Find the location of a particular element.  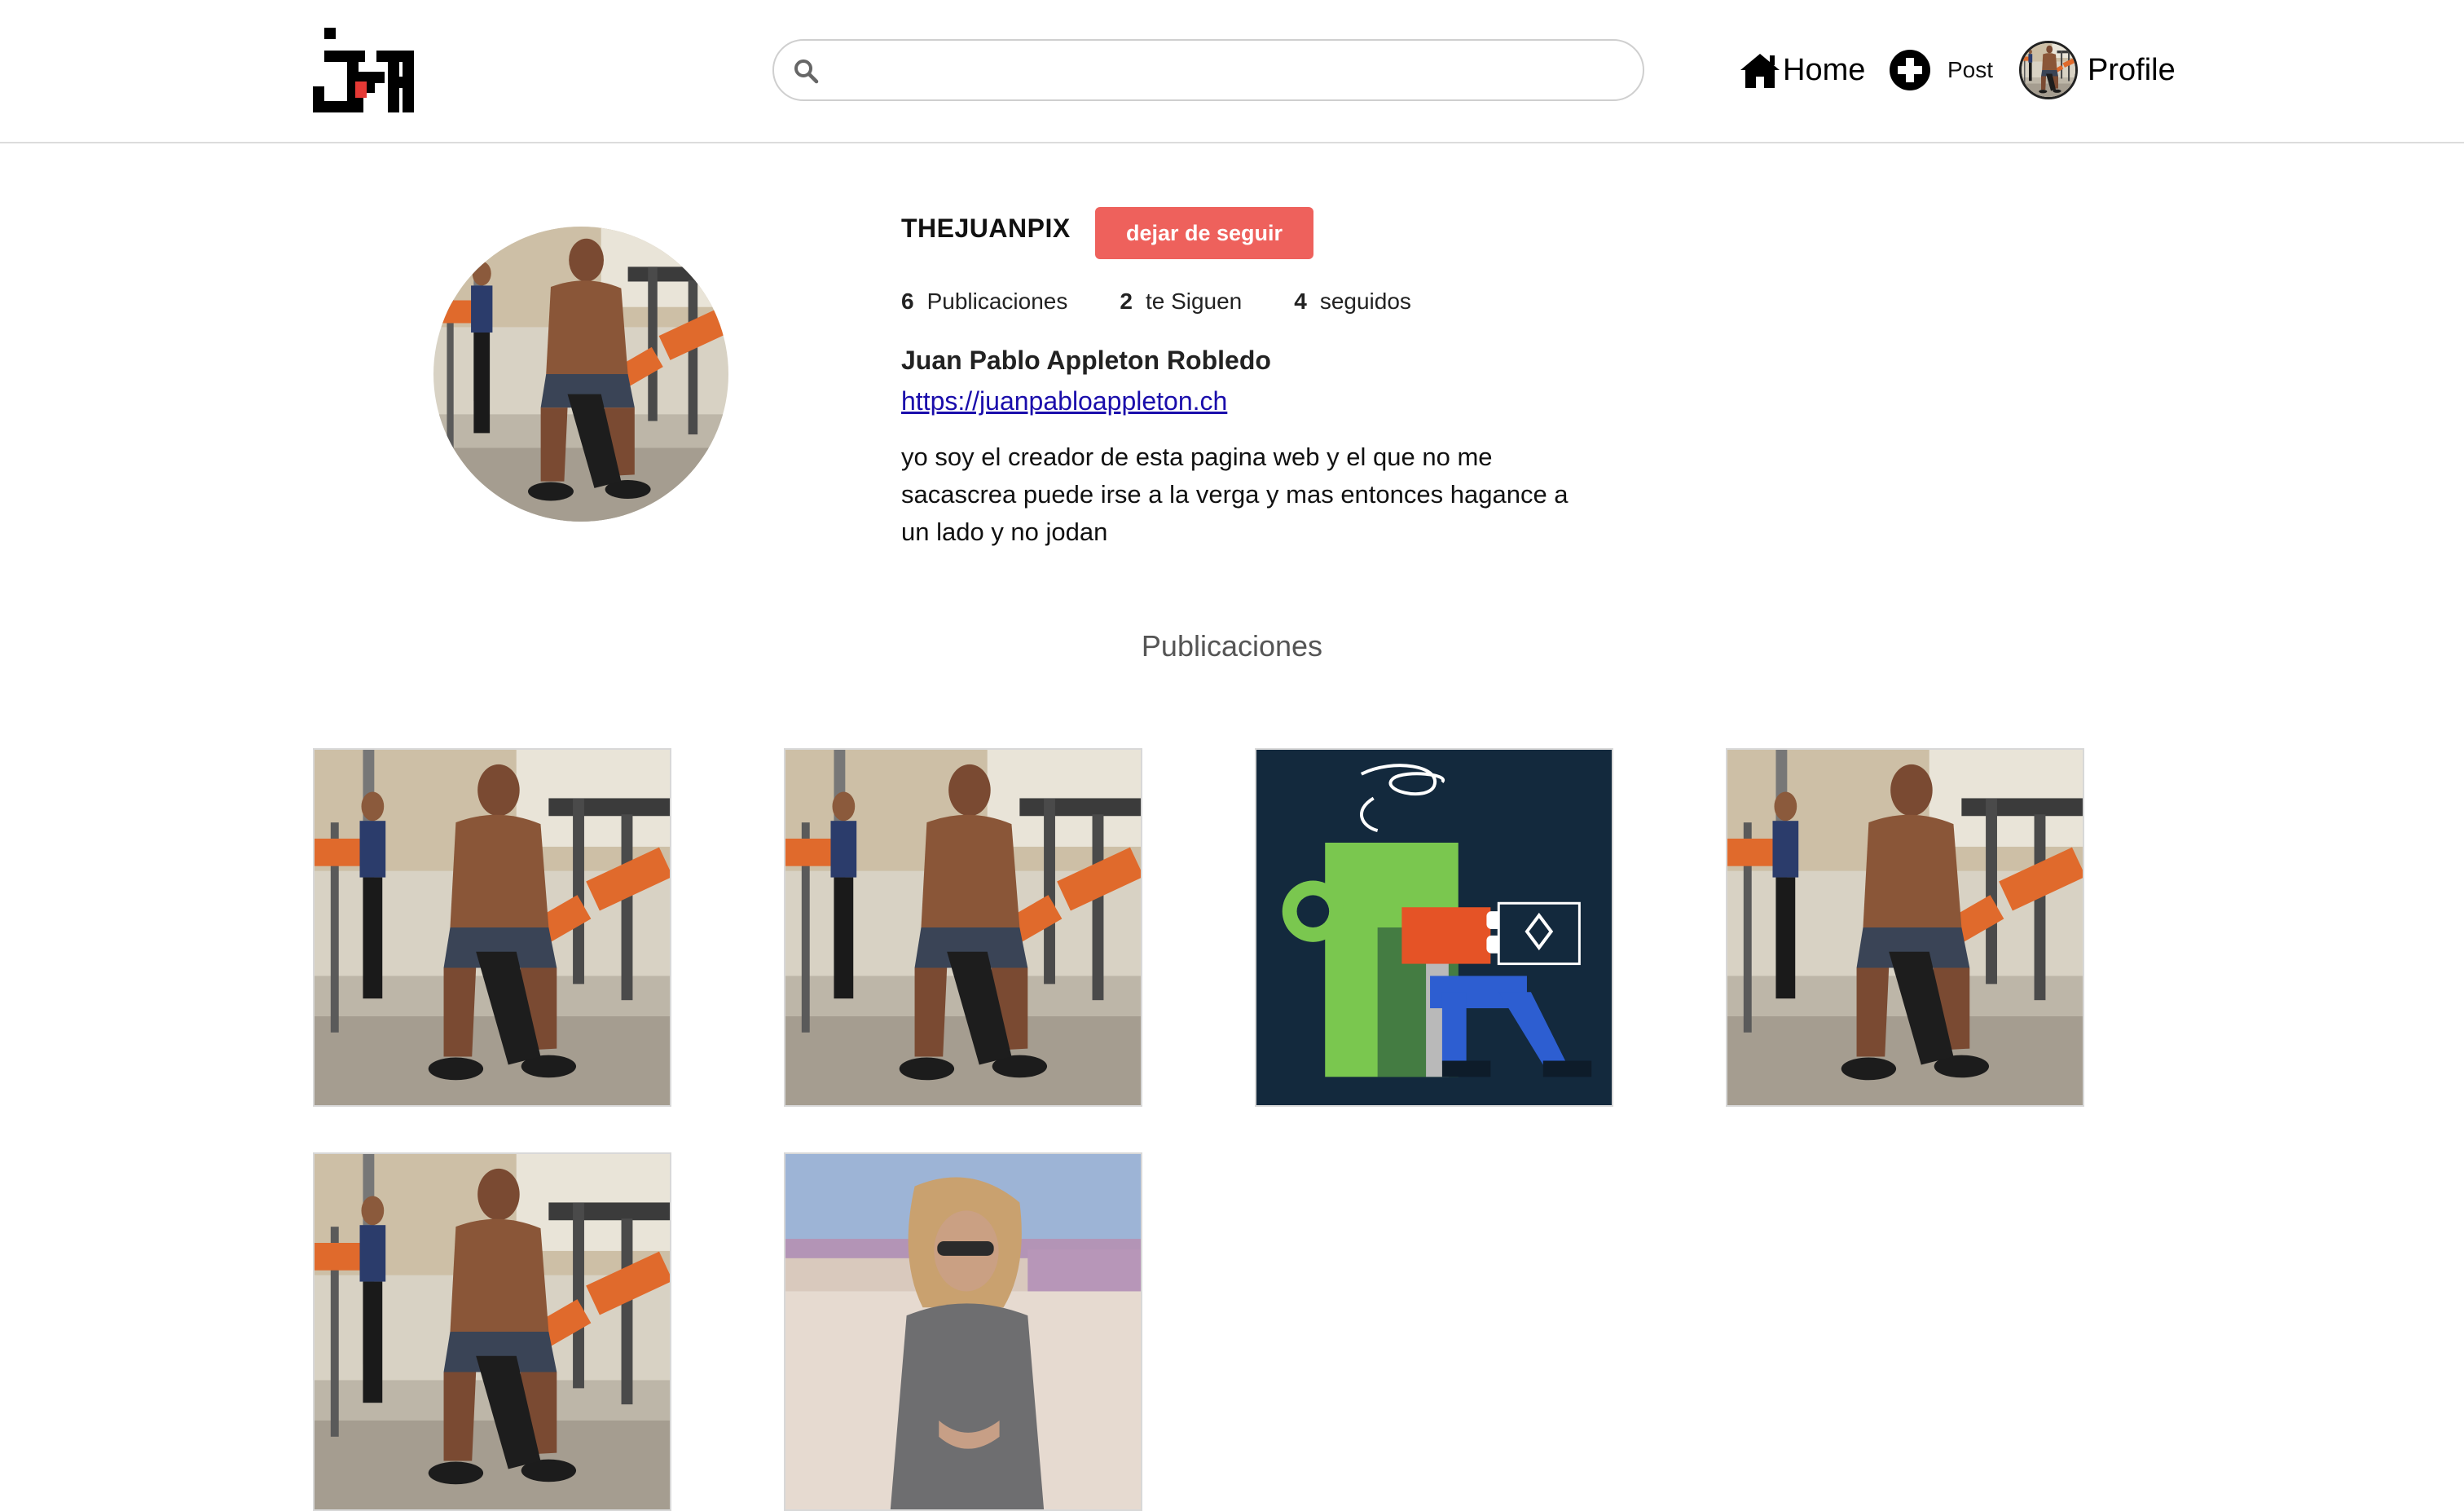

plus-circle-icon is located at coordinates (1910, 70).